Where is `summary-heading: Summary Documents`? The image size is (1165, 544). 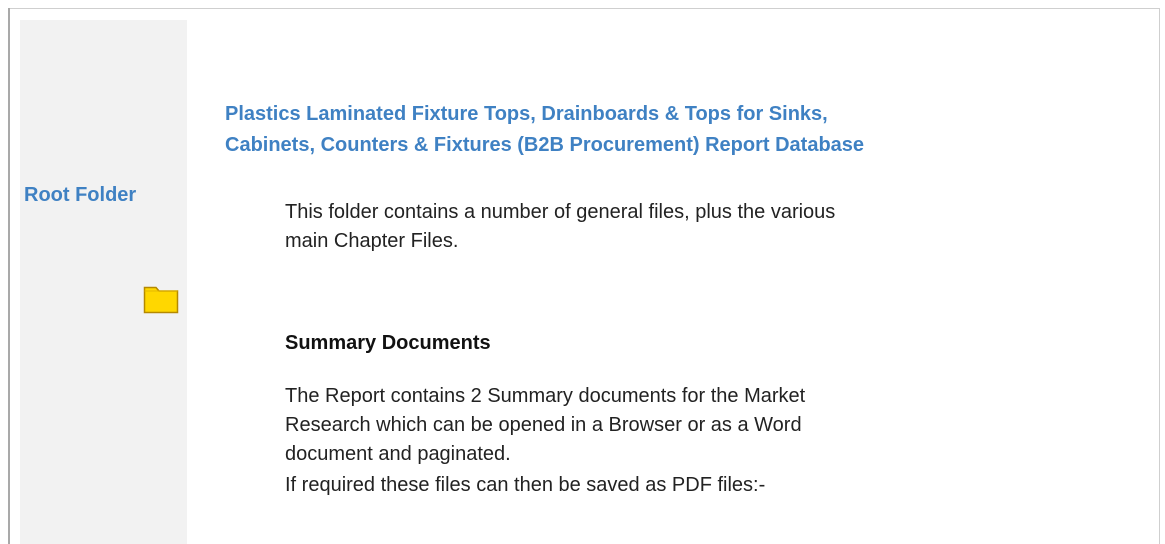
summary-heading: Summary Documents is located at coordinates (388, 343).